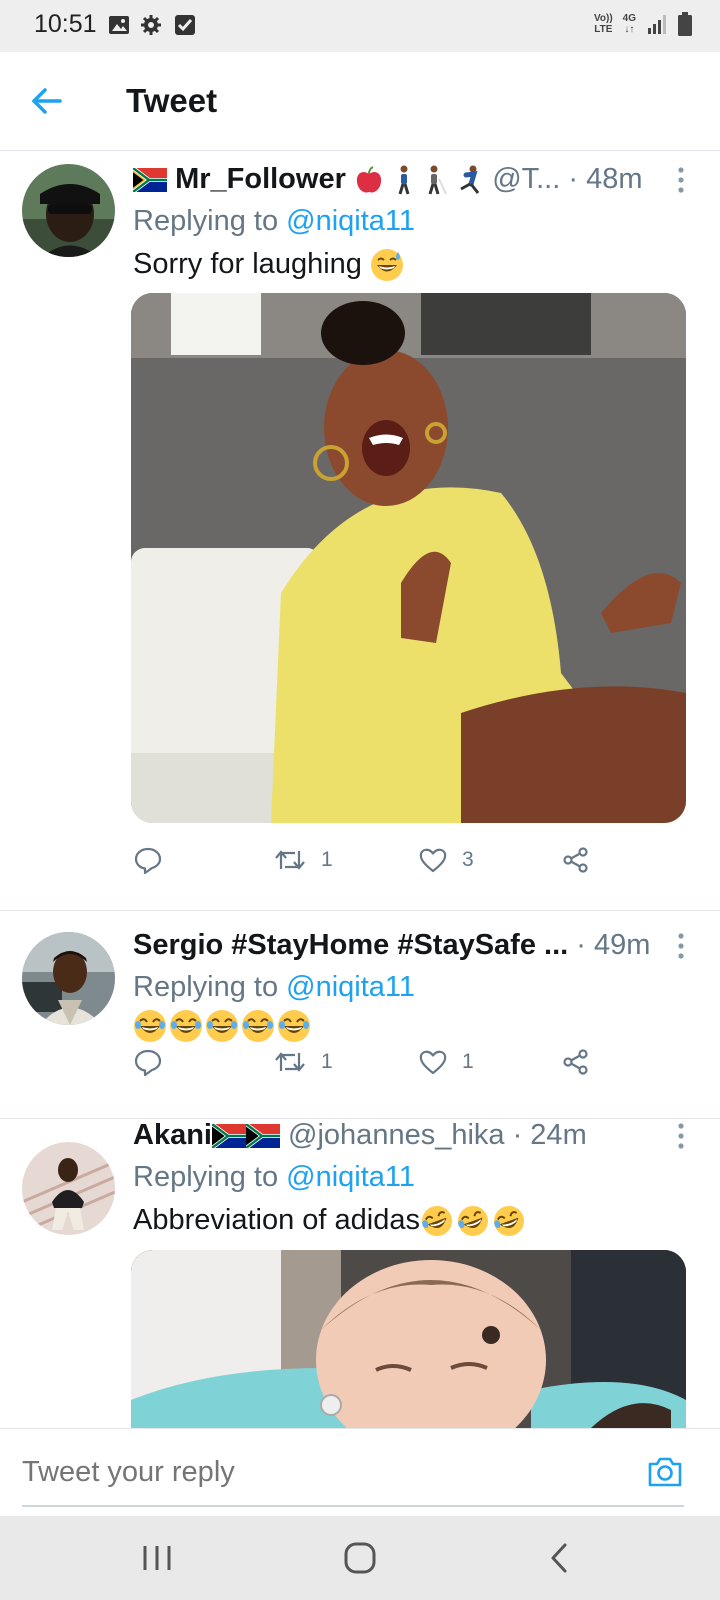  What do you see at coordinates (65, 24) in the screenshot?
I see `status-time: 10:51` at bounding box center [65, 24].